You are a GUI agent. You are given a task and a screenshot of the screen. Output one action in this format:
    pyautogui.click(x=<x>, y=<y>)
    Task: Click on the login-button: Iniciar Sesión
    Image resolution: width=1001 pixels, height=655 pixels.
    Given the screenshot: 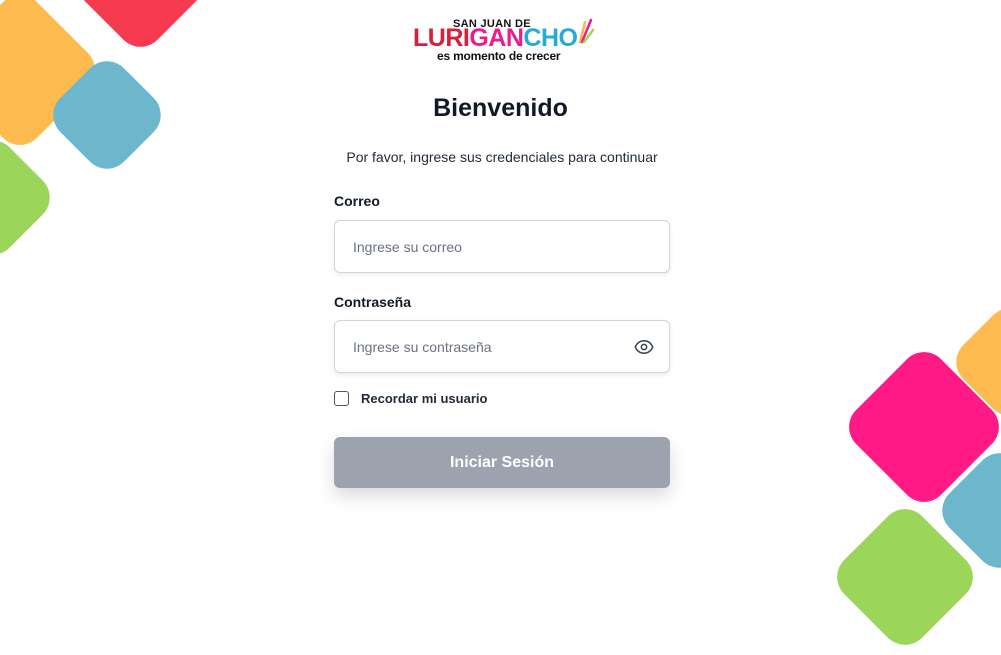 What is the action you would take?
    pyautogui.click(x=502, y=462)
    